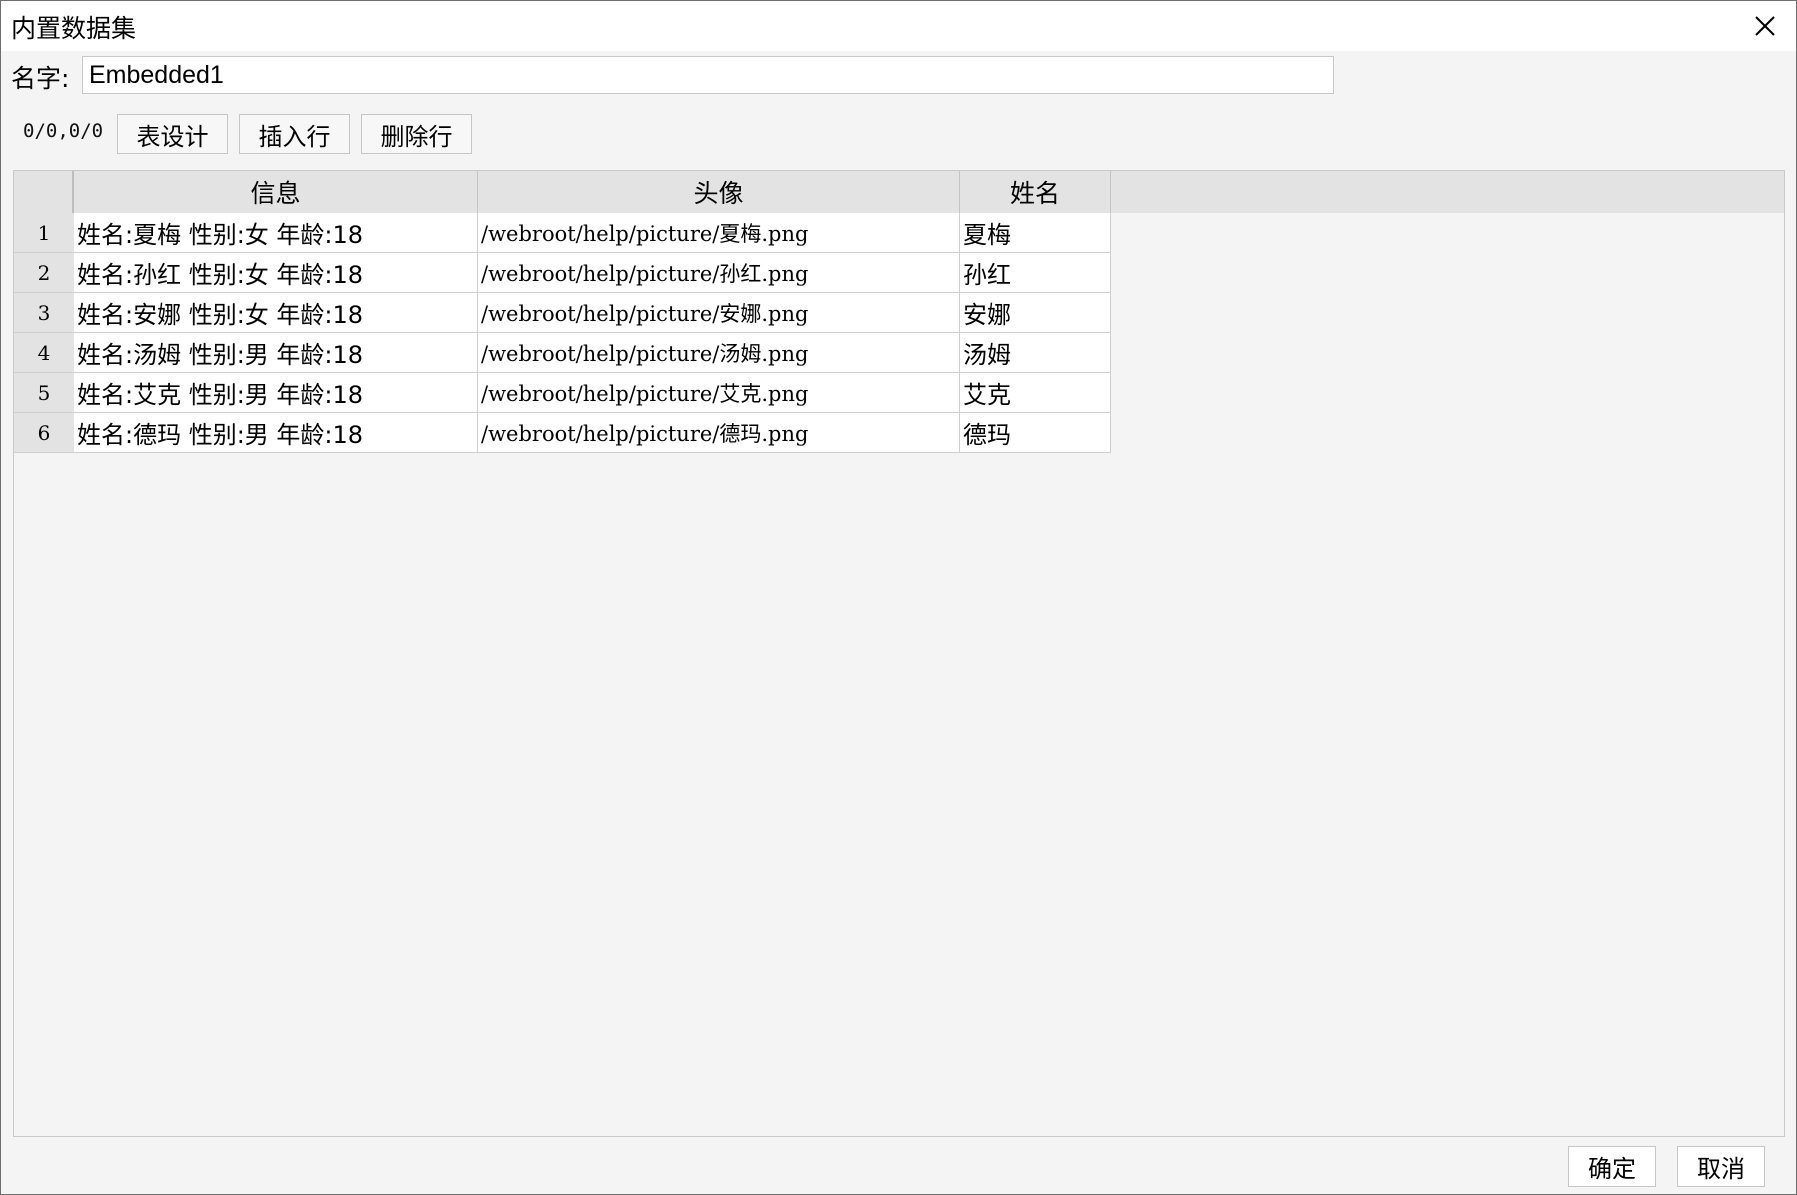  I want to click on row-number: 1, so click(44, 233).